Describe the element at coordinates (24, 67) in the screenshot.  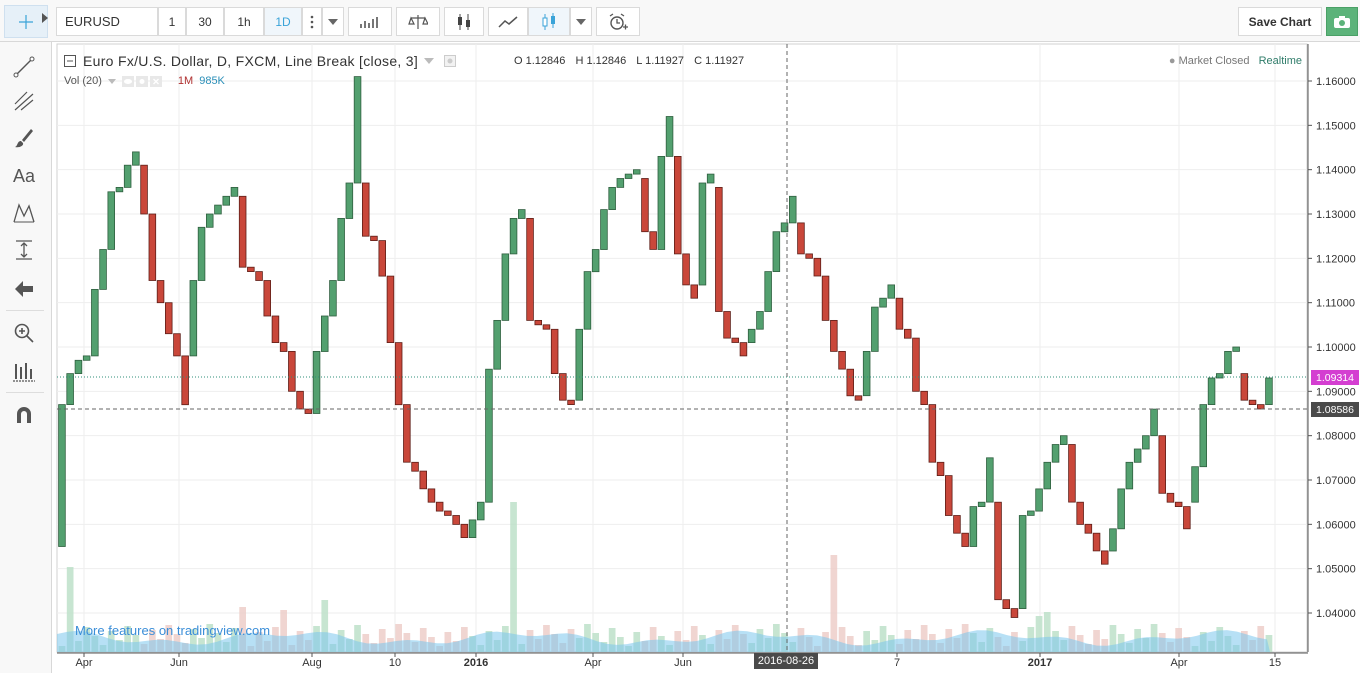
I see `trend-line-tool` at that location.